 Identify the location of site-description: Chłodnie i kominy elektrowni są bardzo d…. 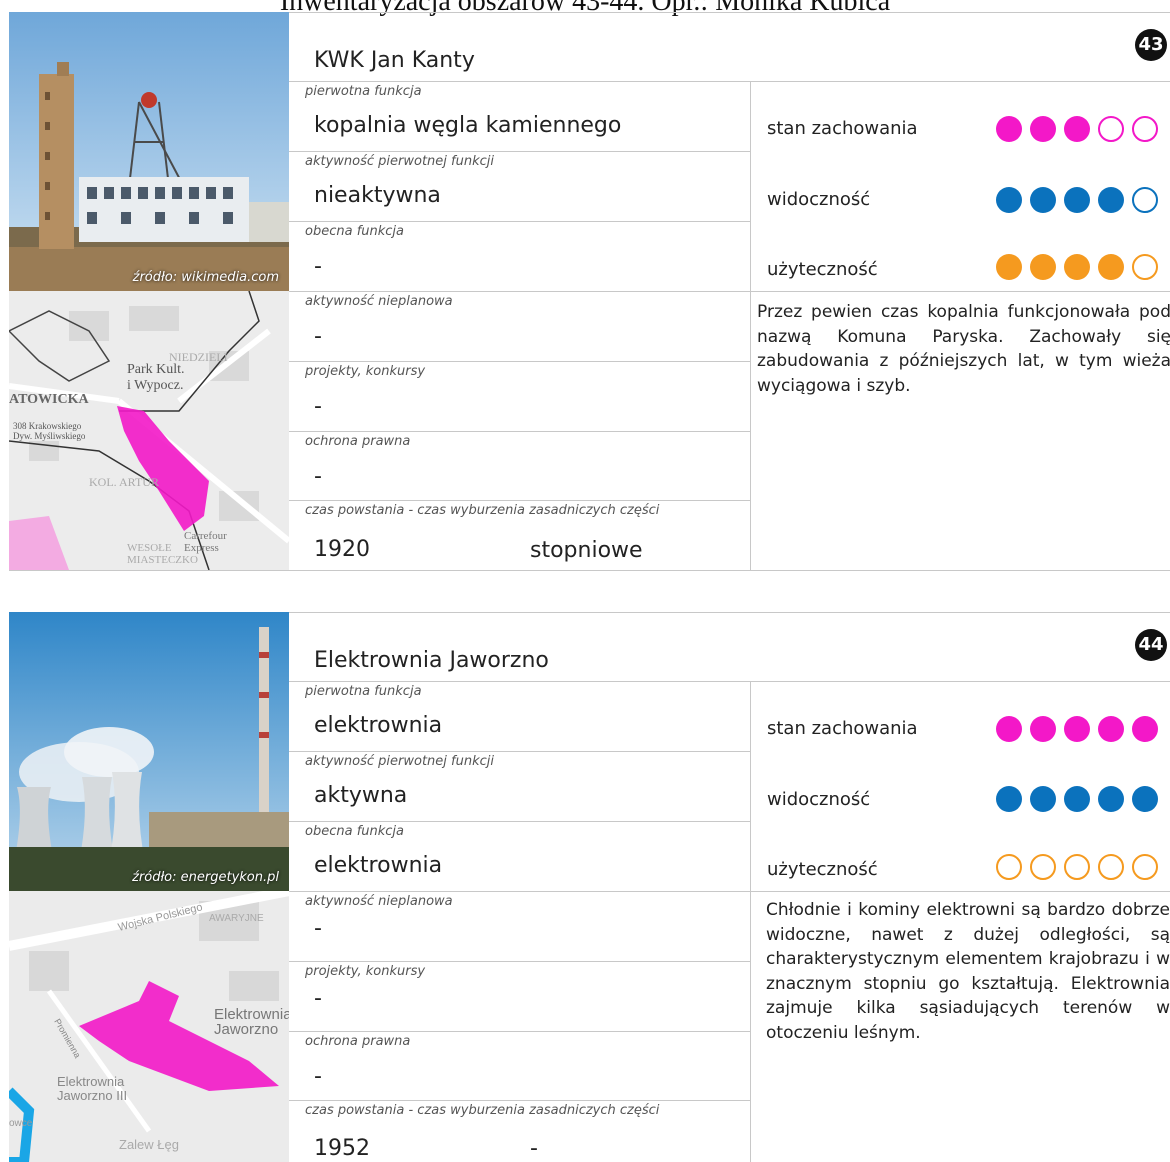
(968, 971).